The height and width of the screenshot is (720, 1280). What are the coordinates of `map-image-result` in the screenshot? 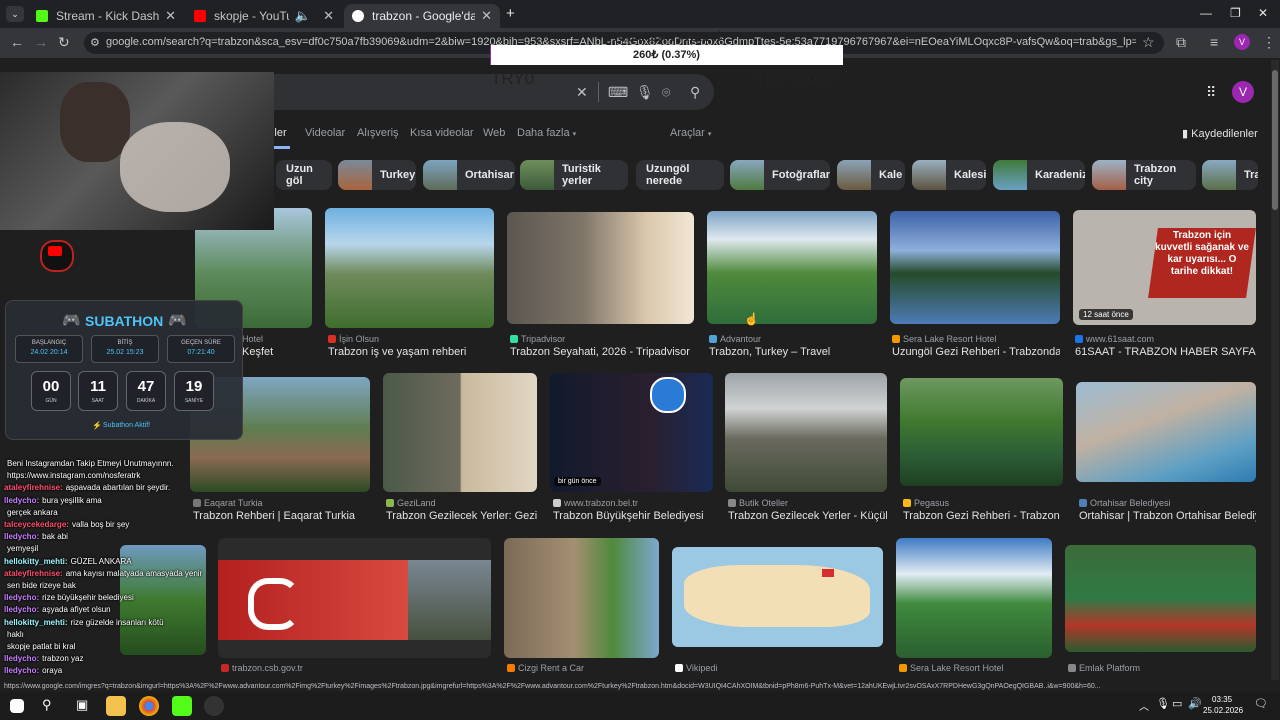 It's located at (777, 597).